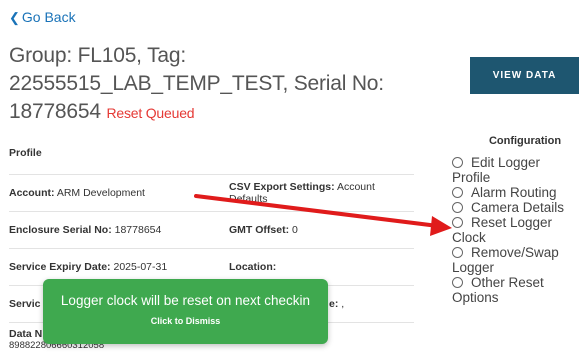 Image resolution: width=584 pixels, height=354 pixels. I want to click on service-expiry-label: Service Expiry Date:, so click(60, 267).